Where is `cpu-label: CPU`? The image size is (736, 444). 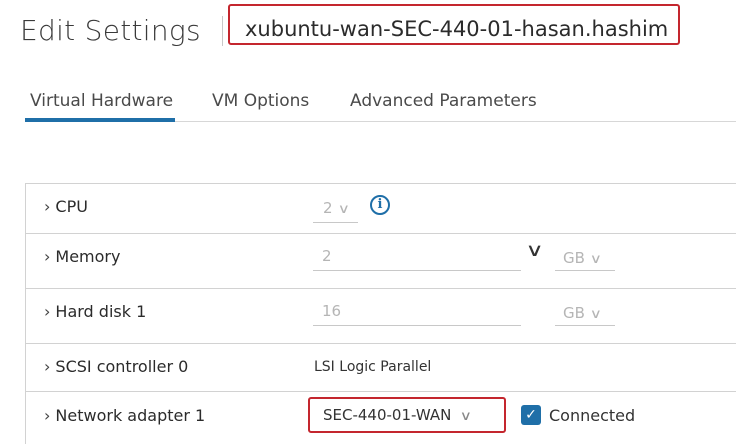 cpu-label: CPU is located at coordinates (71, 206).